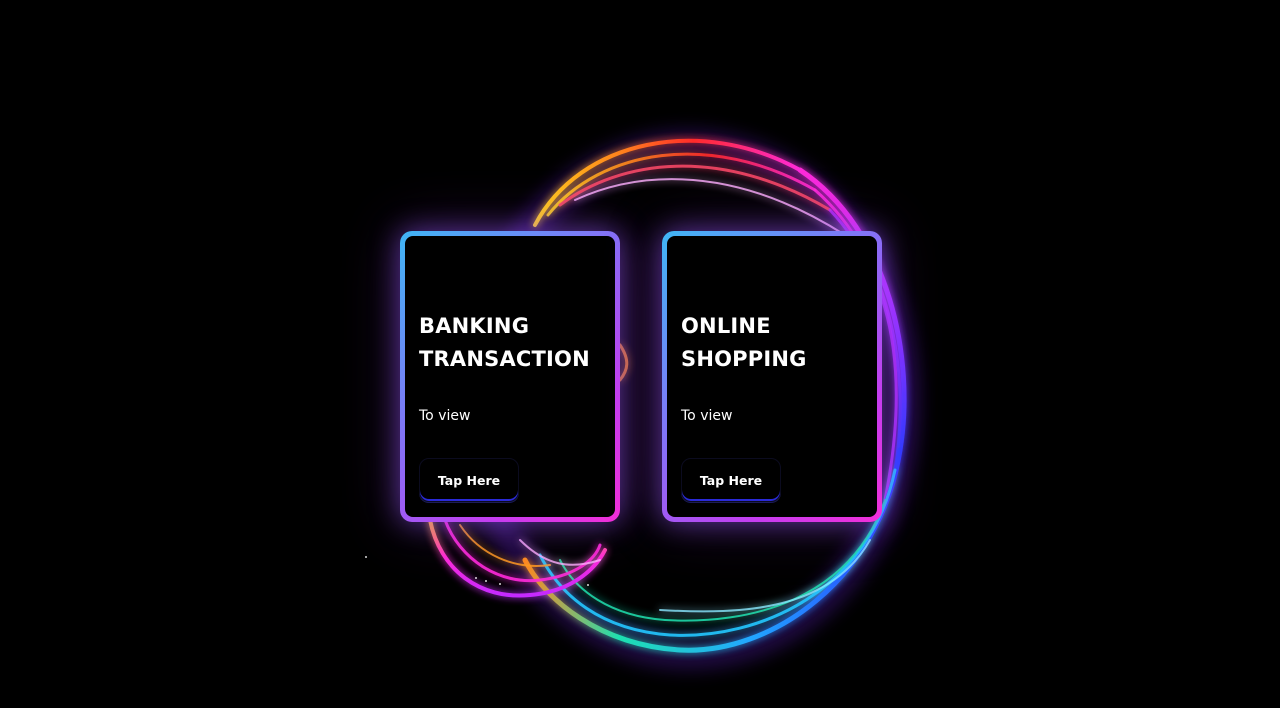  I want to click on banking-transaction-card: BANKING TRANSACTION To view Tap Here, so click(510, 376).